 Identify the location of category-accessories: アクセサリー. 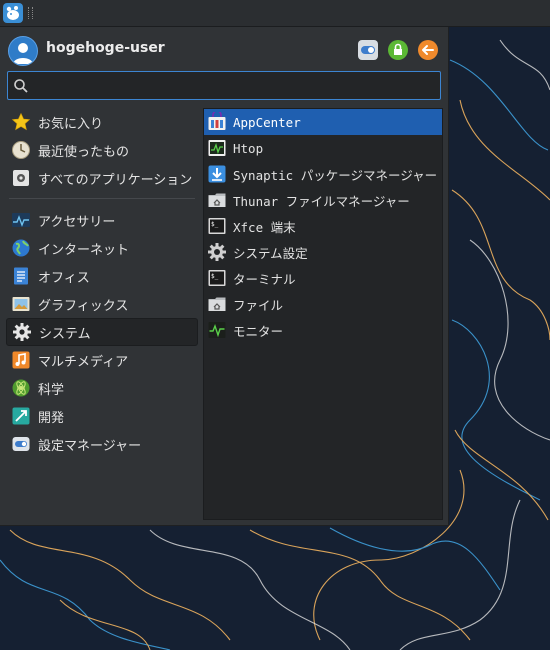
(102, 220).